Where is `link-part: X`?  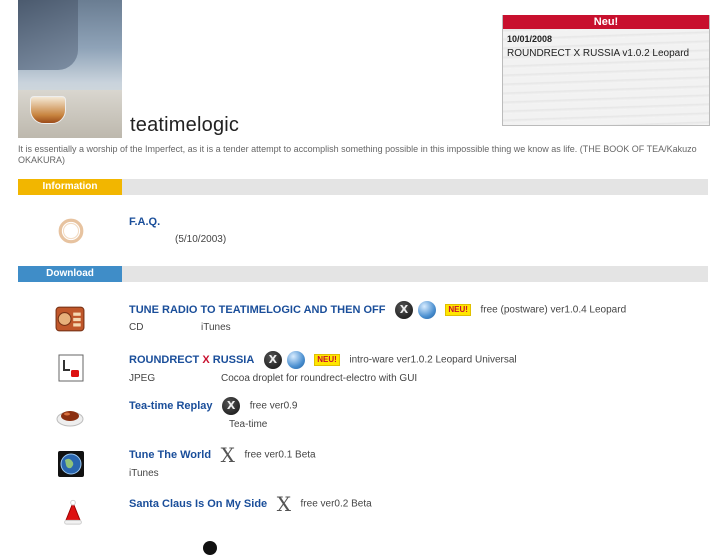 link-part: X is located at coordinates (206, 360).